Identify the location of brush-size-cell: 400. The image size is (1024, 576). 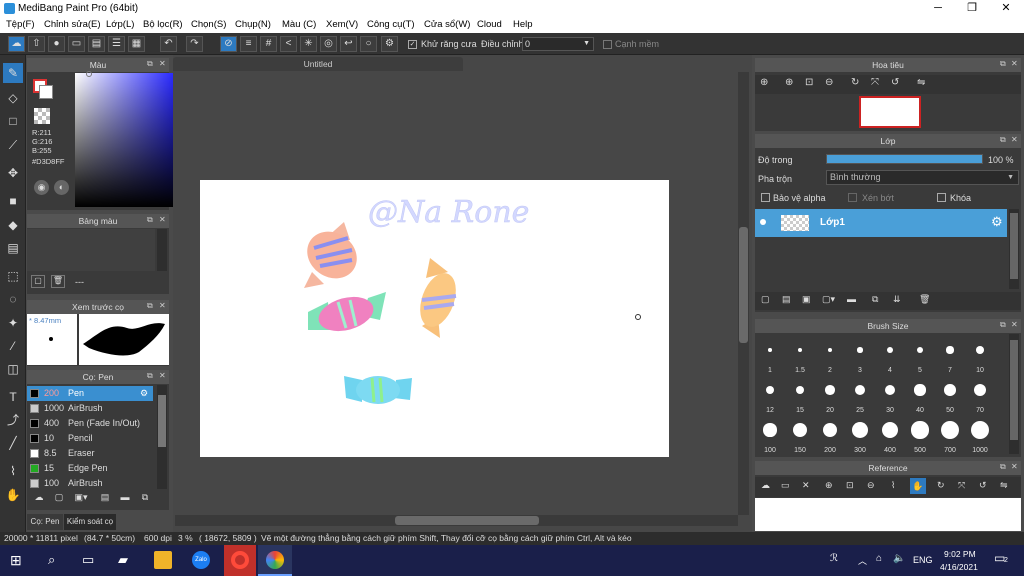
(890, 435).